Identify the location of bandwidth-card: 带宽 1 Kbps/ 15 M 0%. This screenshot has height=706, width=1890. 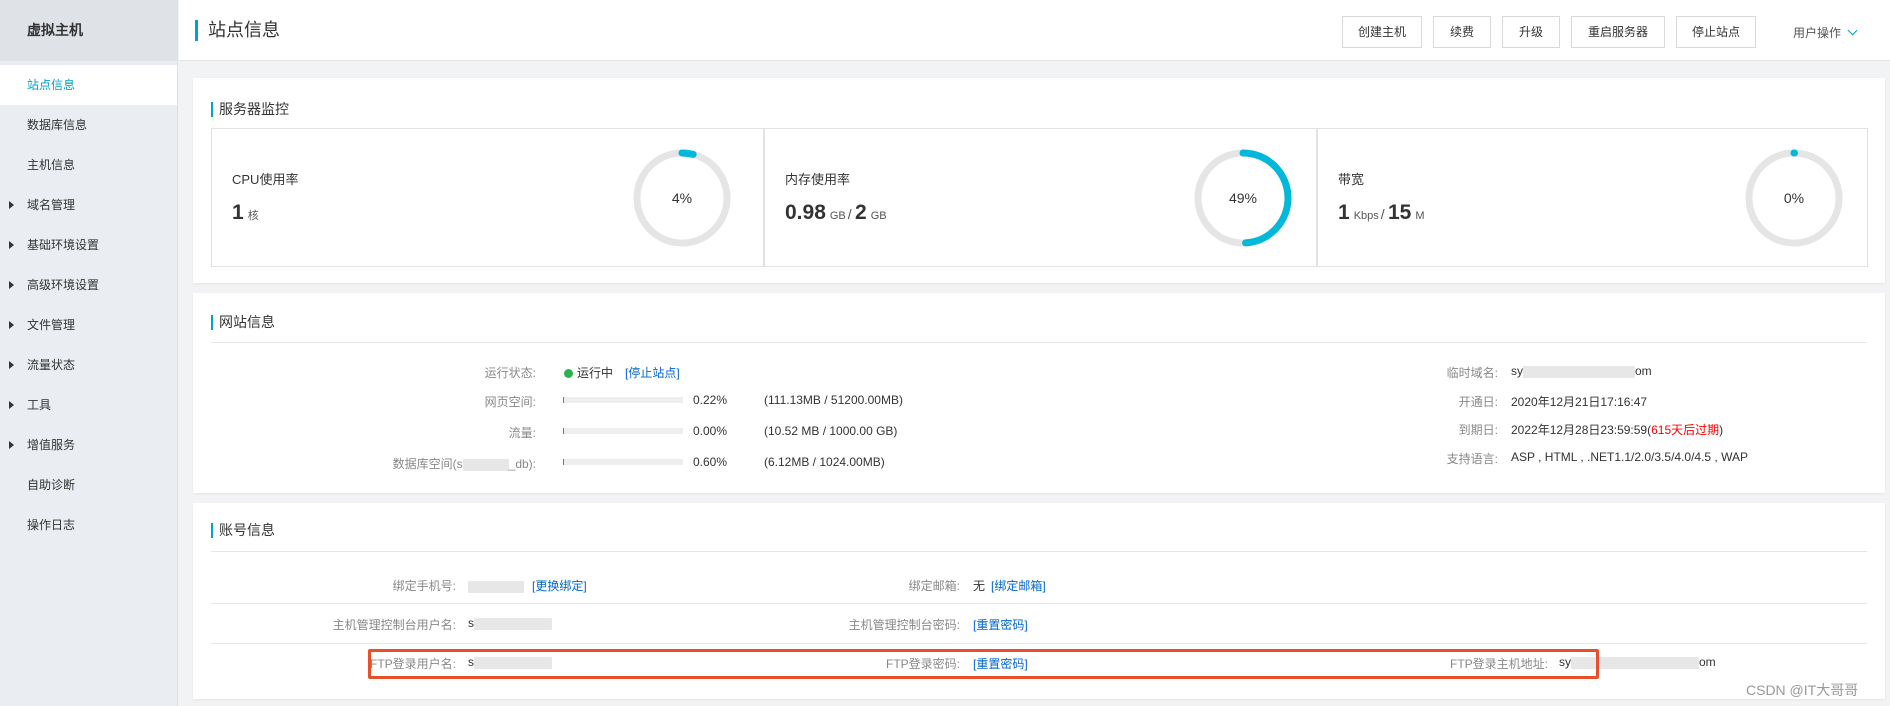
(1592, 197).